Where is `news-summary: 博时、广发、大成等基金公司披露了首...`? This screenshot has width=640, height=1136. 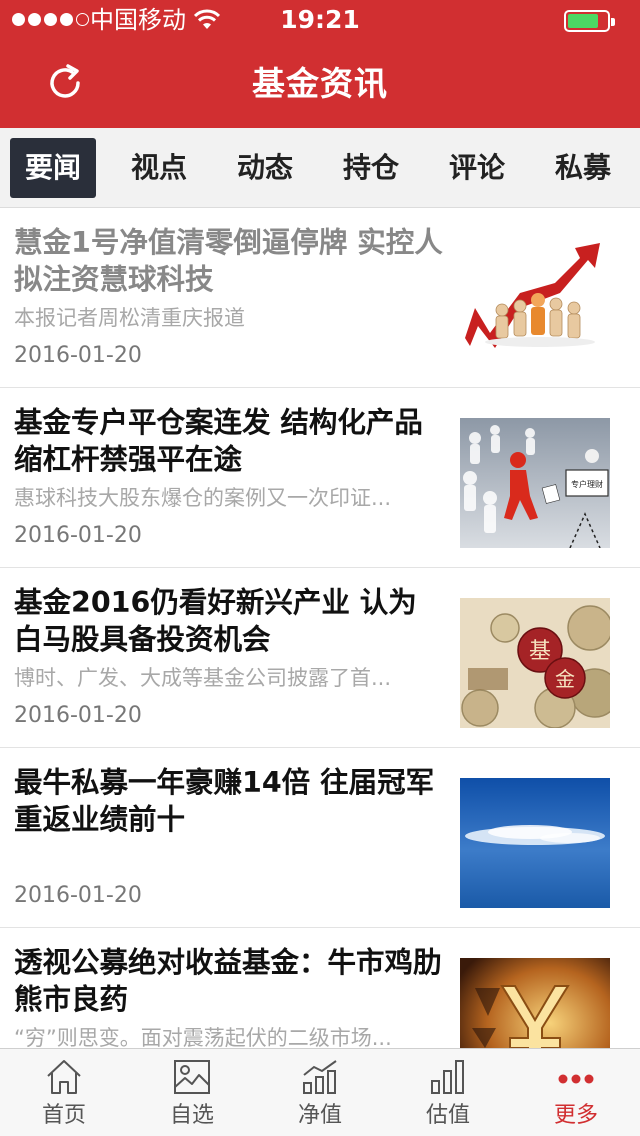 news-summary: 博时、广发、大成等基金公司披露了首... is located at coordinates (203, 678).